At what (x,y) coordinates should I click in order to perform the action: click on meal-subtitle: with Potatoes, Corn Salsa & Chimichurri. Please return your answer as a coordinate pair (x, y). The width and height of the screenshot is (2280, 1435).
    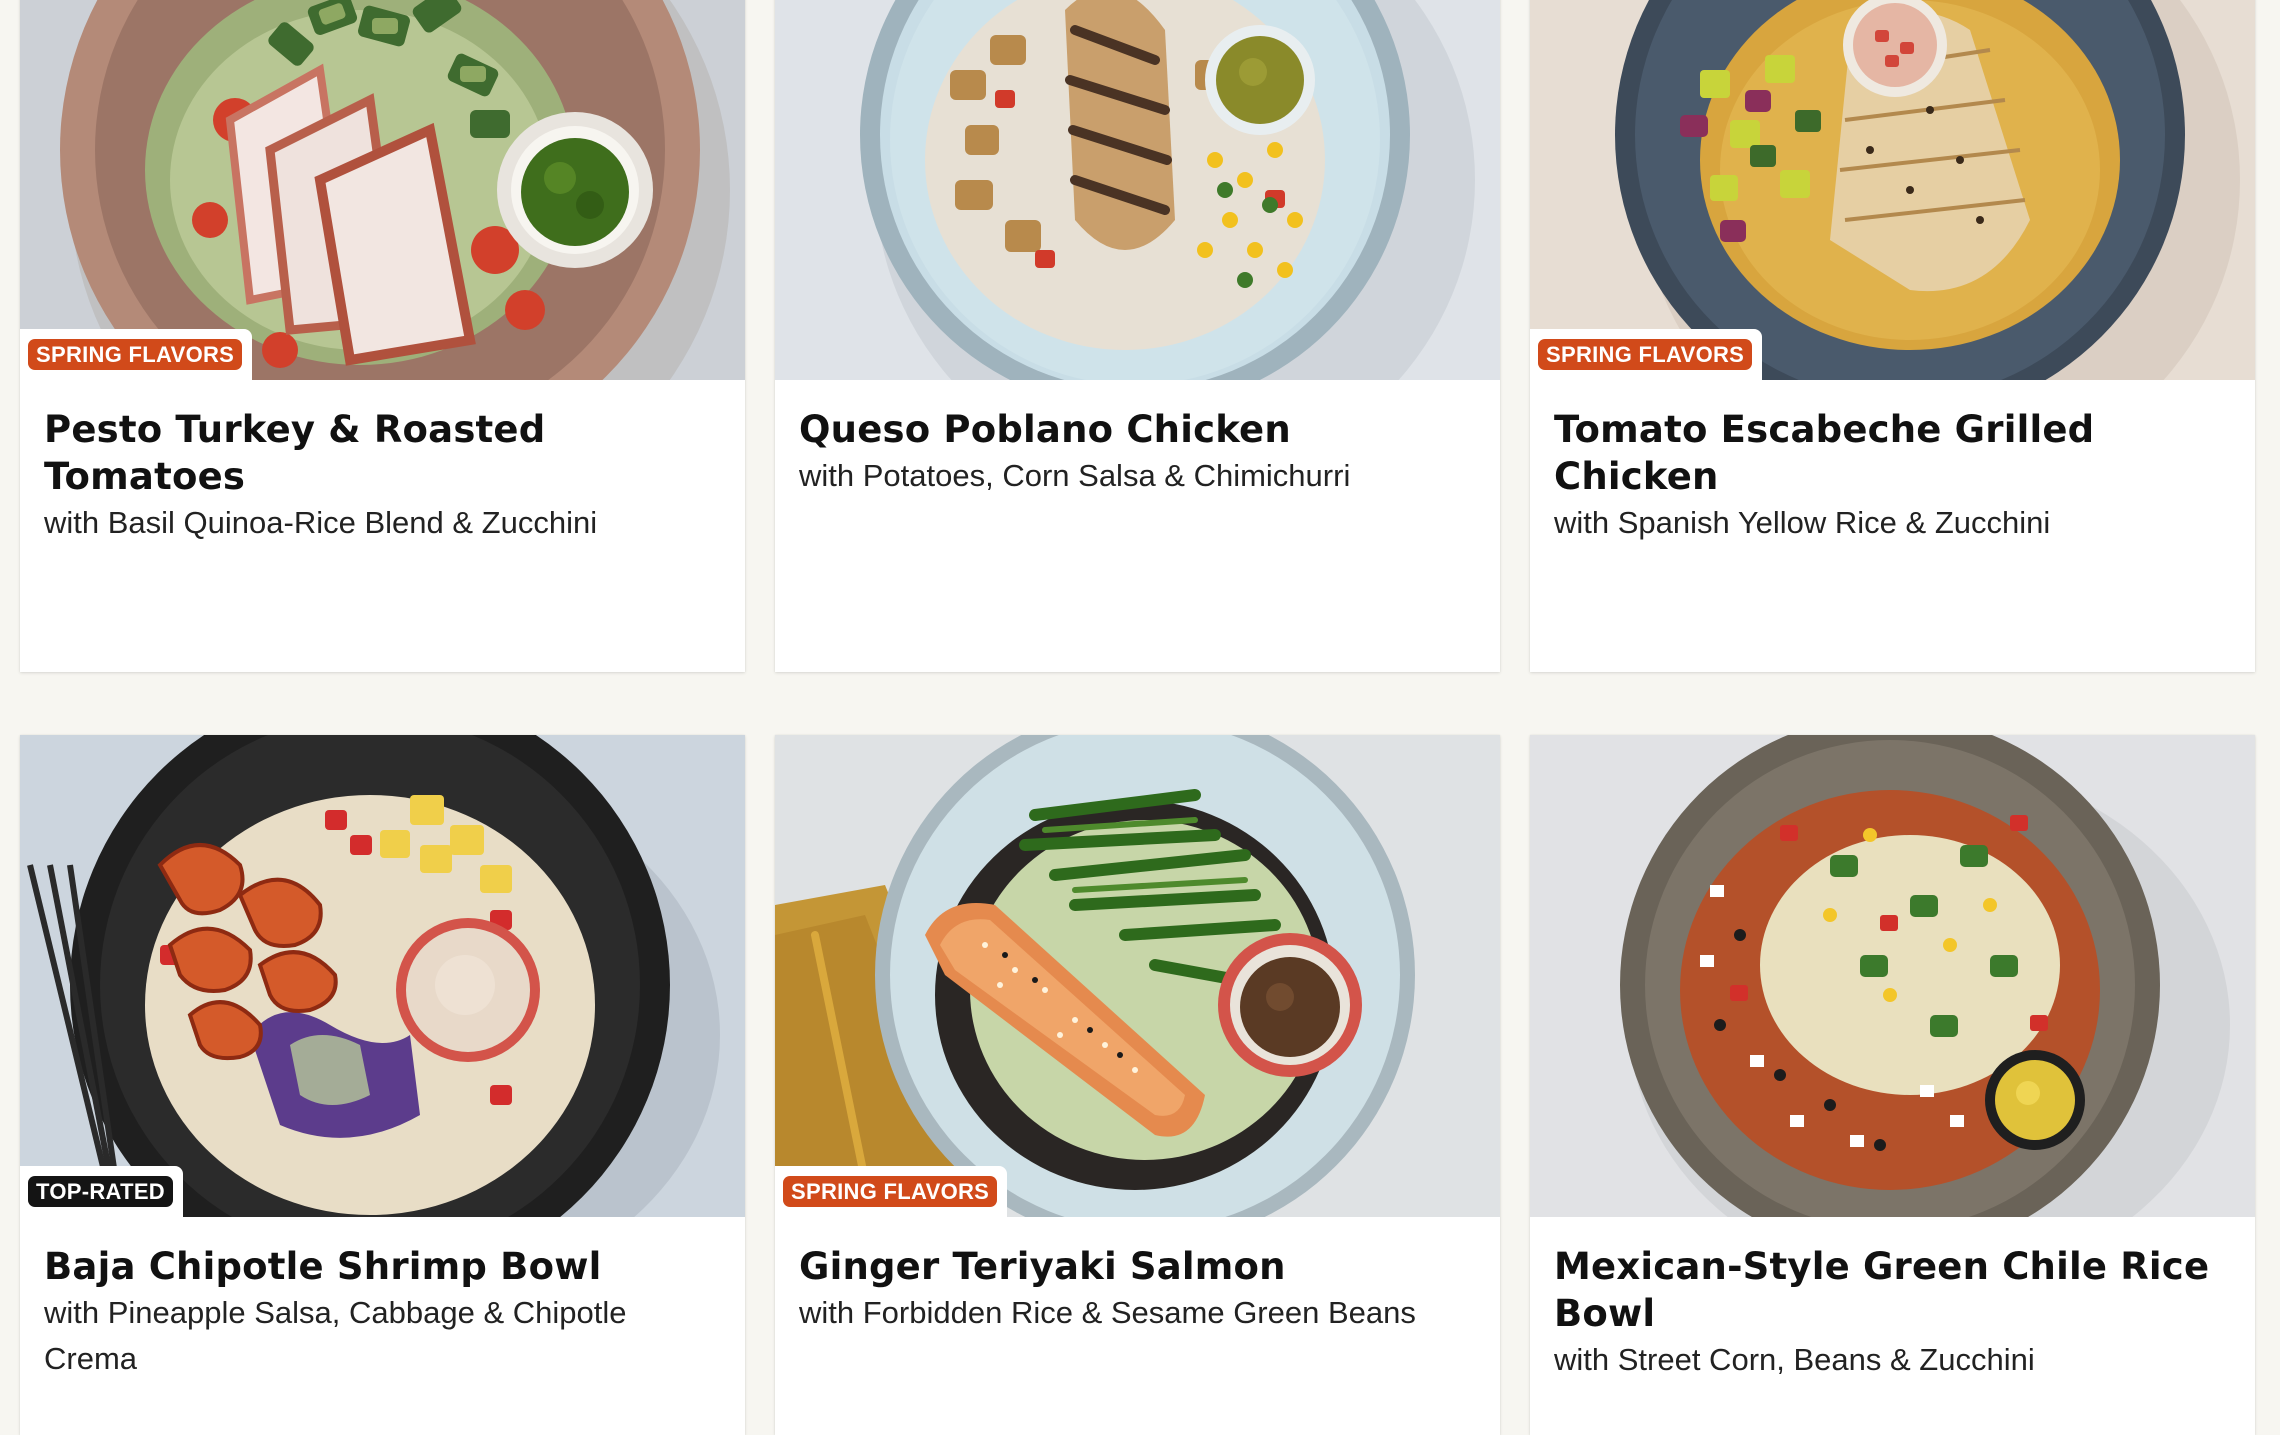
    Looking at the image, I should click on (1075, 475).